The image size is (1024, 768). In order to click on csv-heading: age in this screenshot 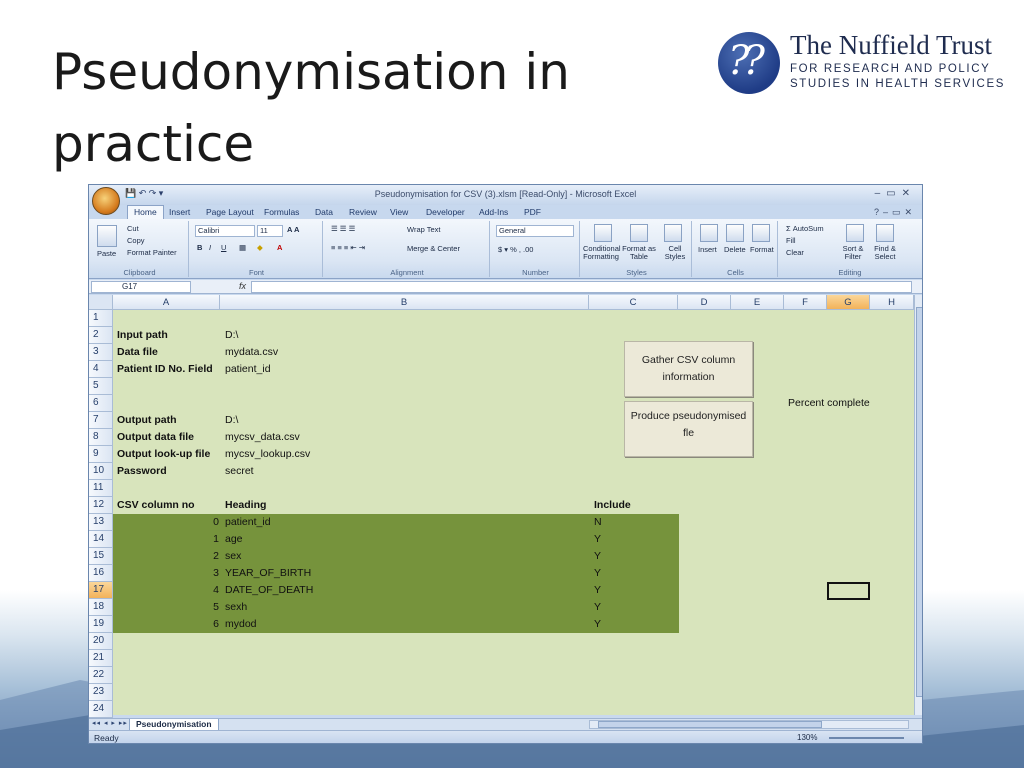, I will do `click(234, 539)`.